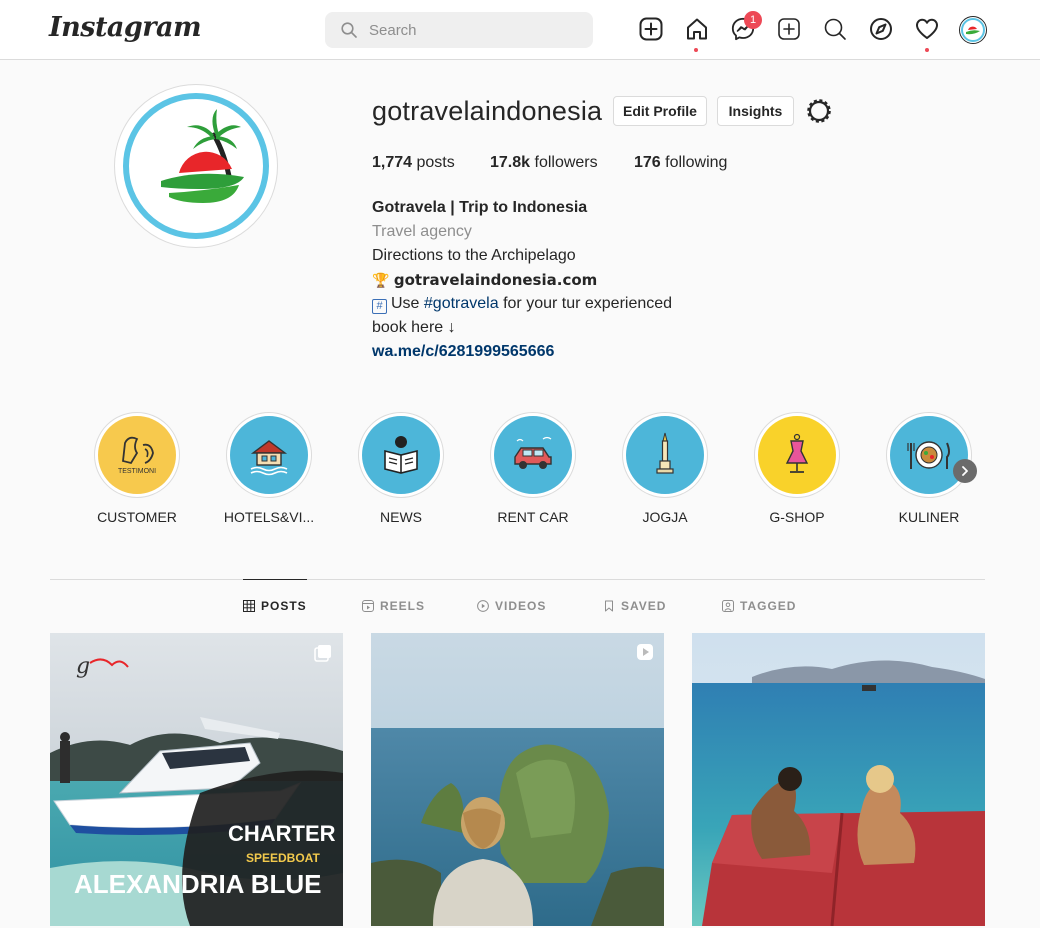  I want to click on activity-heart-icon, so click(927, 28).